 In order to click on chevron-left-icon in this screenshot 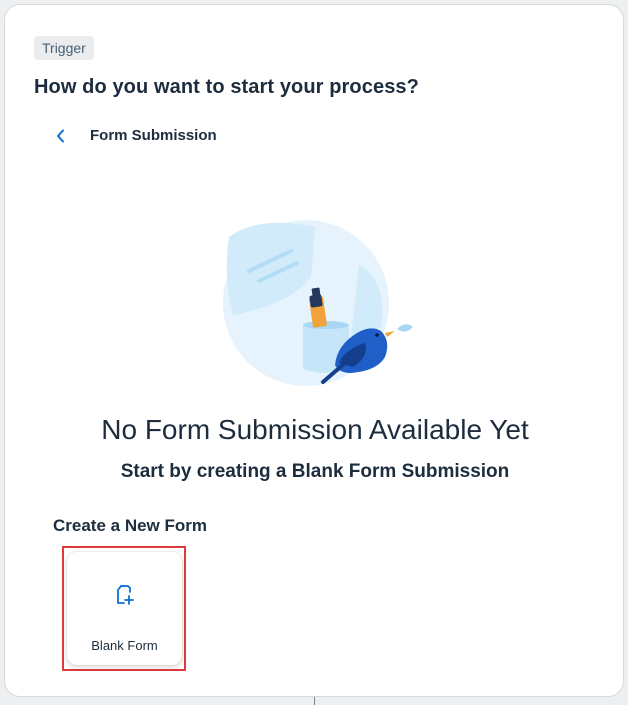, I will do `click(60, 136)`.